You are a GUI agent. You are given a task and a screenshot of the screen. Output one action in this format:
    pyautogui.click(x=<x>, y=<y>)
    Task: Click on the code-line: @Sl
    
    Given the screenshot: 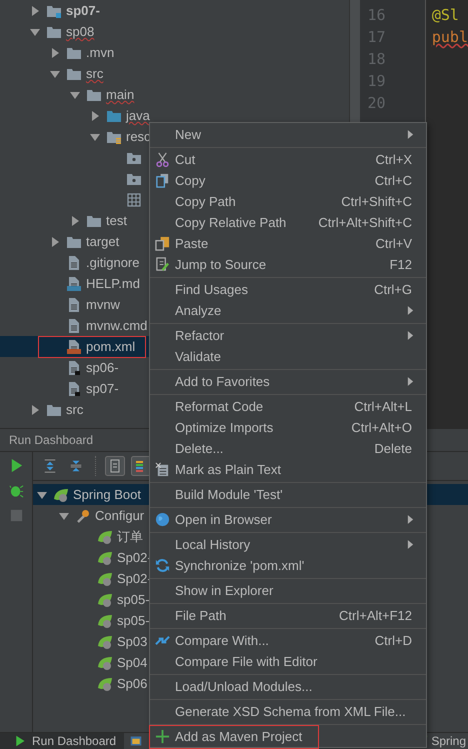 What is the action you would take?
    pyautogui.click(x=446, y=15)
    